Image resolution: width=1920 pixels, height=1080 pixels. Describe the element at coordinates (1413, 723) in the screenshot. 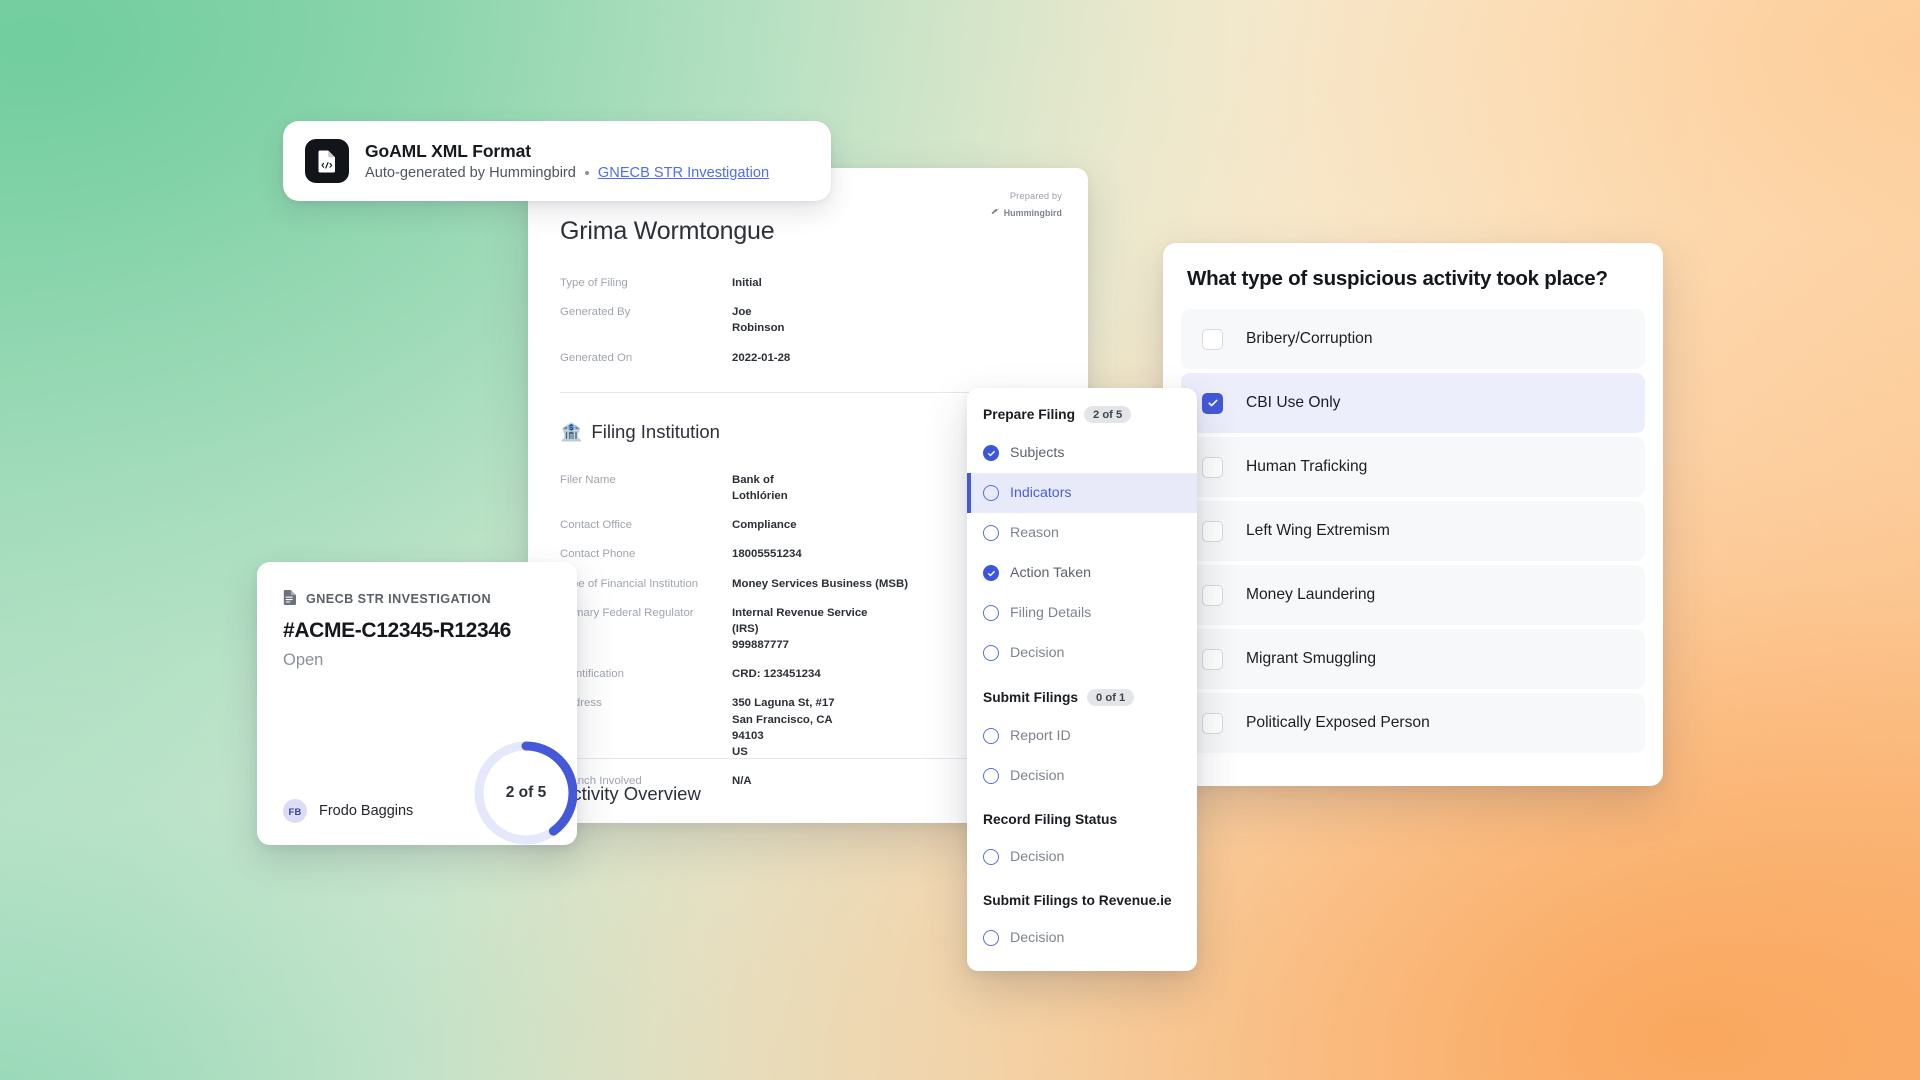

I see `activity-option-row: Politically Exposed Person` at that location.